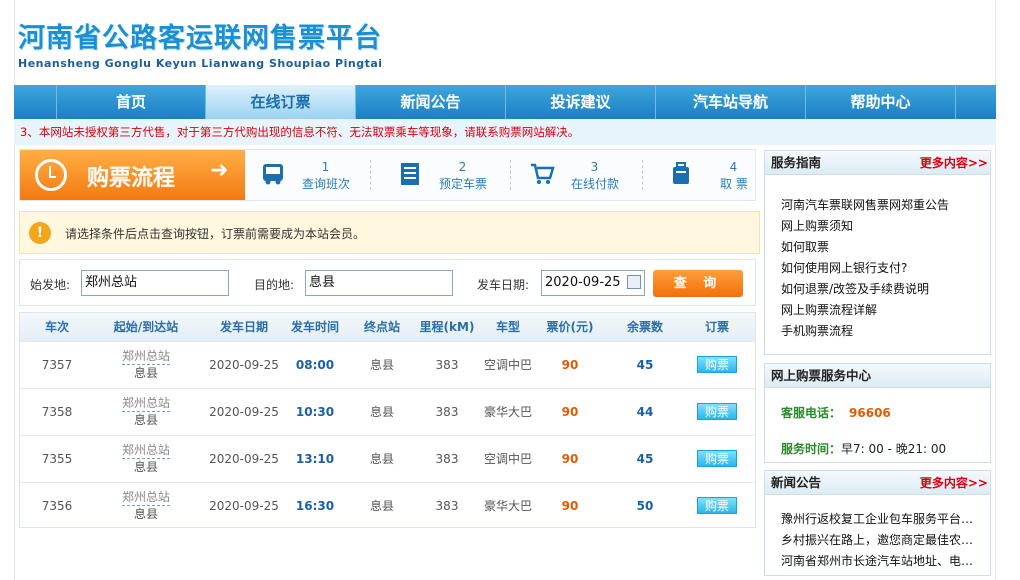 The image size is (1020, 580). Describe the element at coordinates (281, 102) in the screenshot. I see `nav-item-online-booking: 在线订票` at that location.